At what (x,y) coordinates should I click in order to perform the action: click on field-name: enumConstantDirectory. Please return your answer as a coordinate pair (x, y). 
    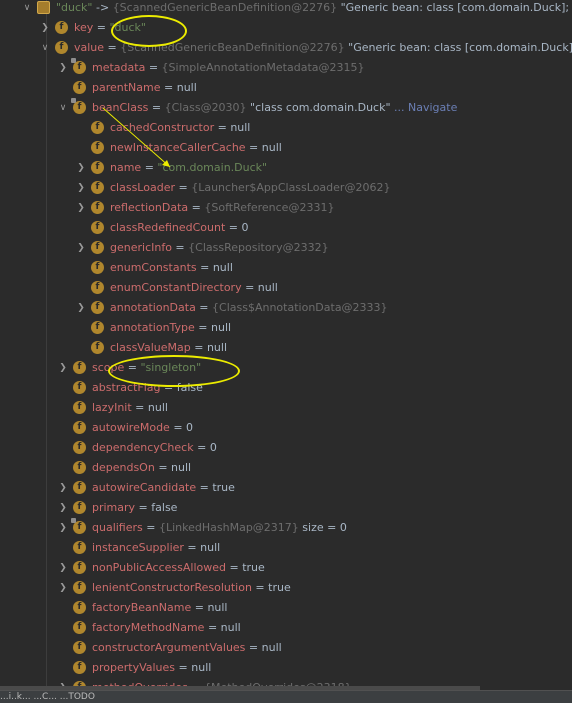
    Looking at the image, I should click on (176, 287).